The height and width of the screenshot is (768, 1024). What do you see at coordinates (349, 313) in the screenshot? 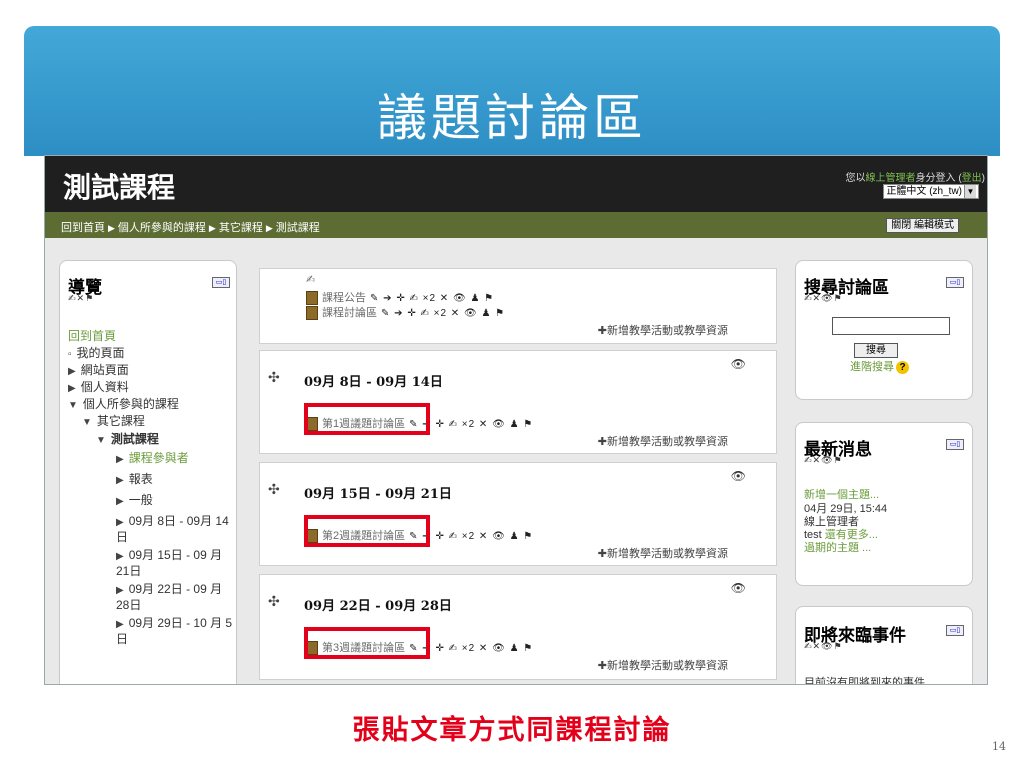
I see `activity-link: 課程討論區` at bounding box center [349, 313].